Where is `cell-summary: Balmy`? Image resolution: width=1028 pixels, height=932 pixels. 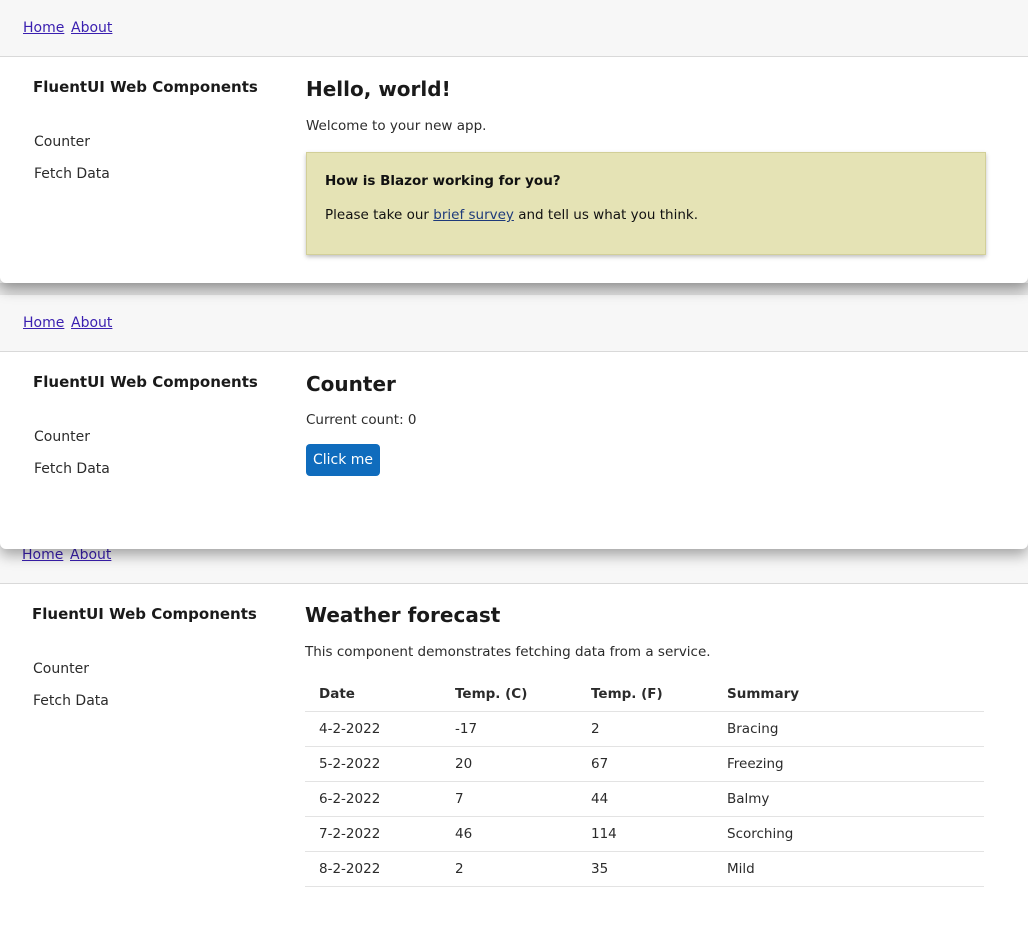
cell-summary: Balmy is located at coordinates (848, 799).